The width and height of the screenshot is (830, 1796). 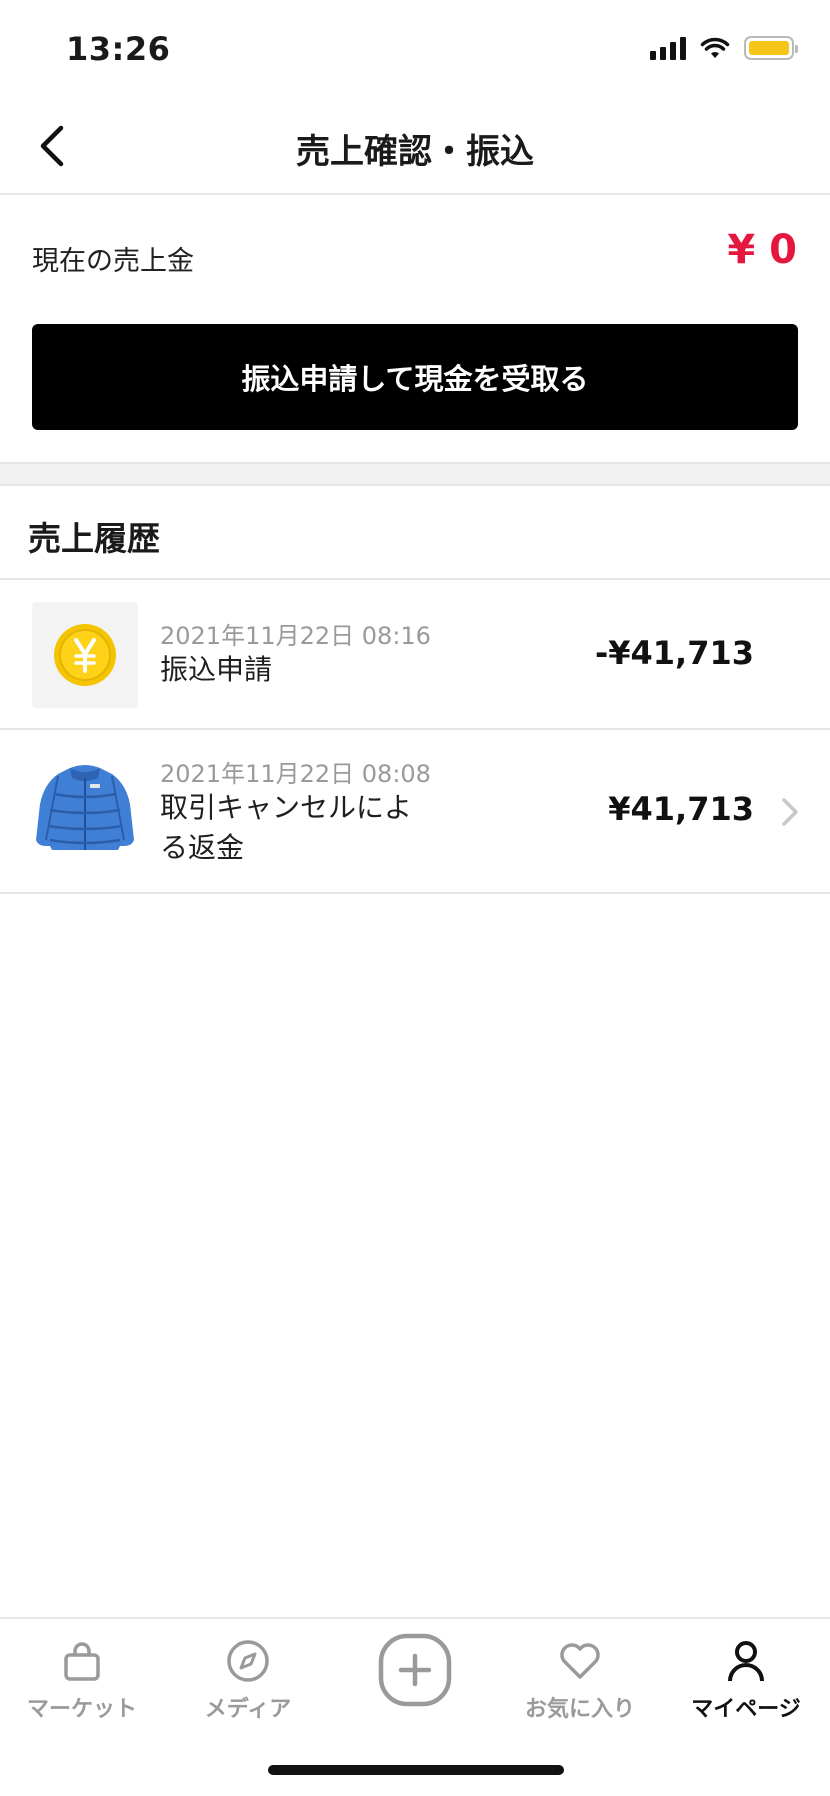 I want to click on history-item-title: 振込申請, so click(x=216, y=669).